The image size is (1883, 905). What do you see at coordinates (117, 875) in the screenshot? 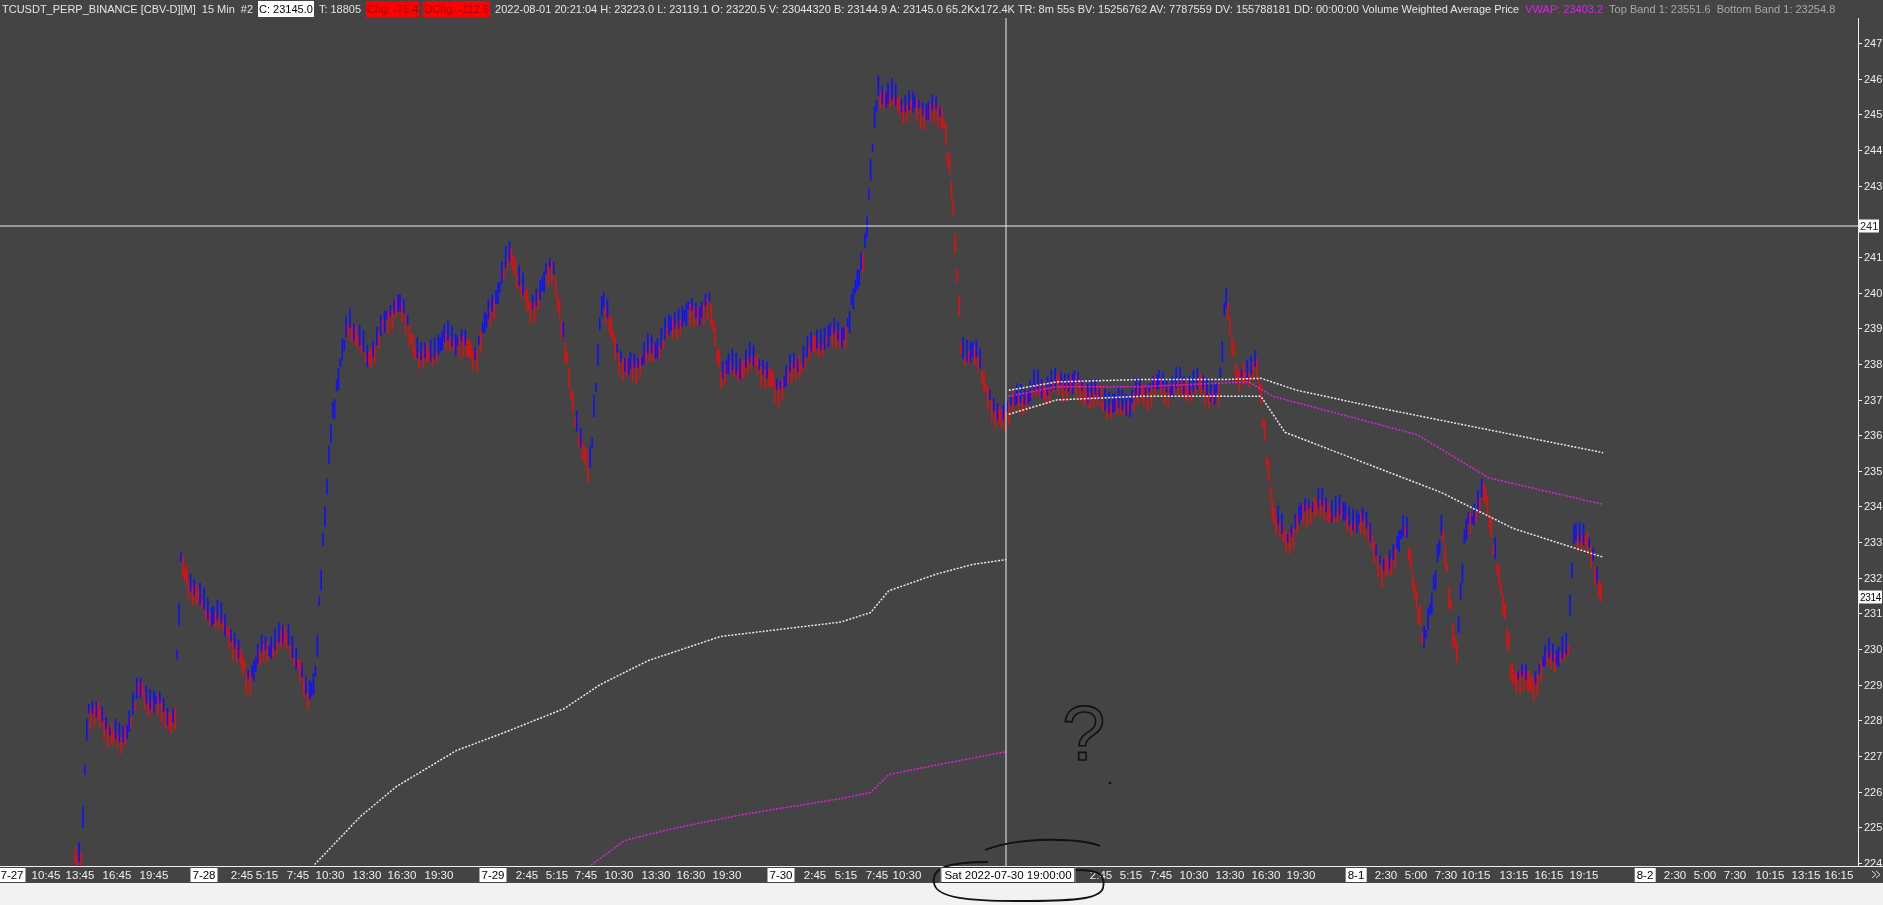
I see `time-label: 16:45` at bounding box center [117, 875].